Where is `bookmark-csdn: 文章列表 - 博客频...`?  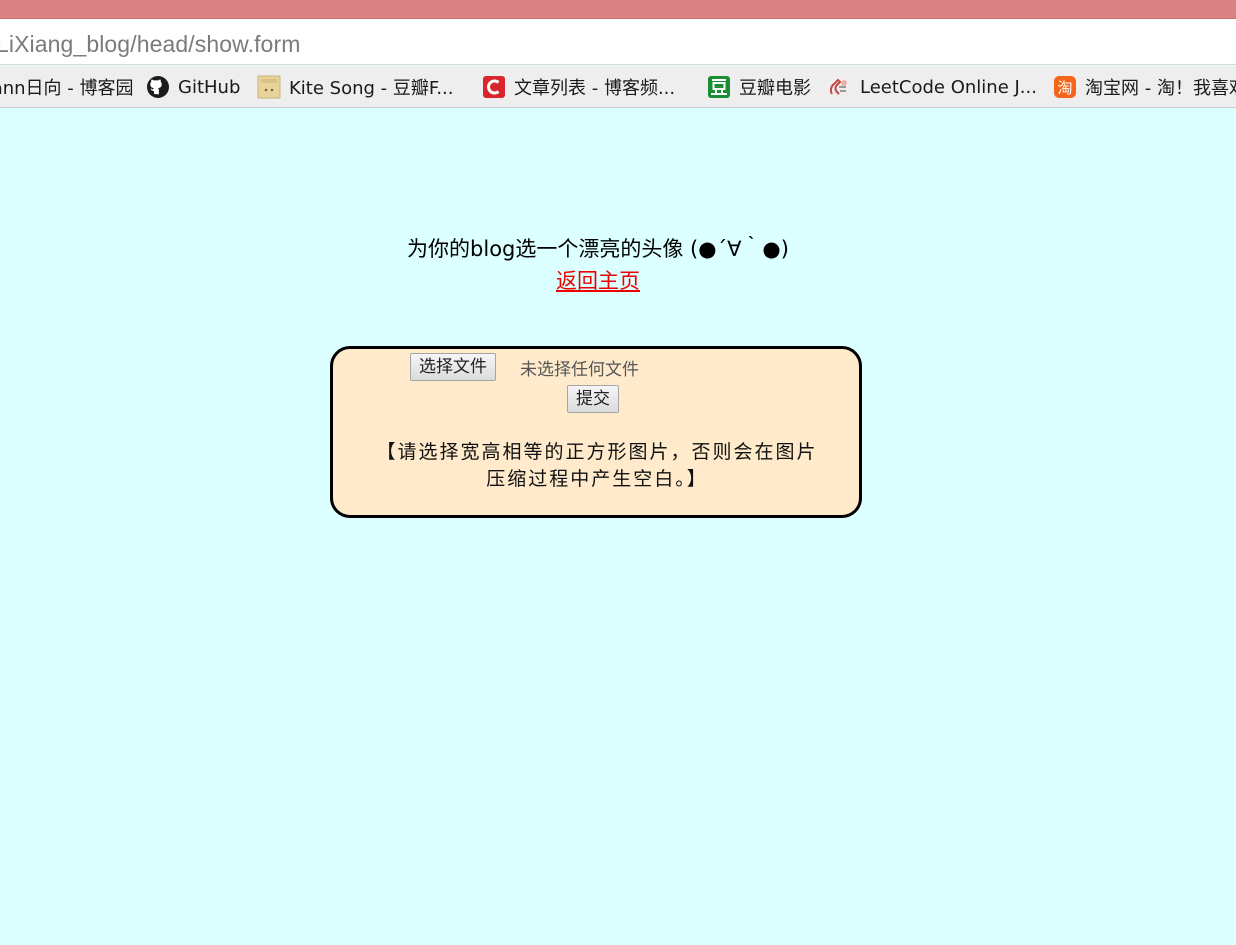
bookmark-csdn: 文章列表 - 博客频... is located at coordinates (578, 87).